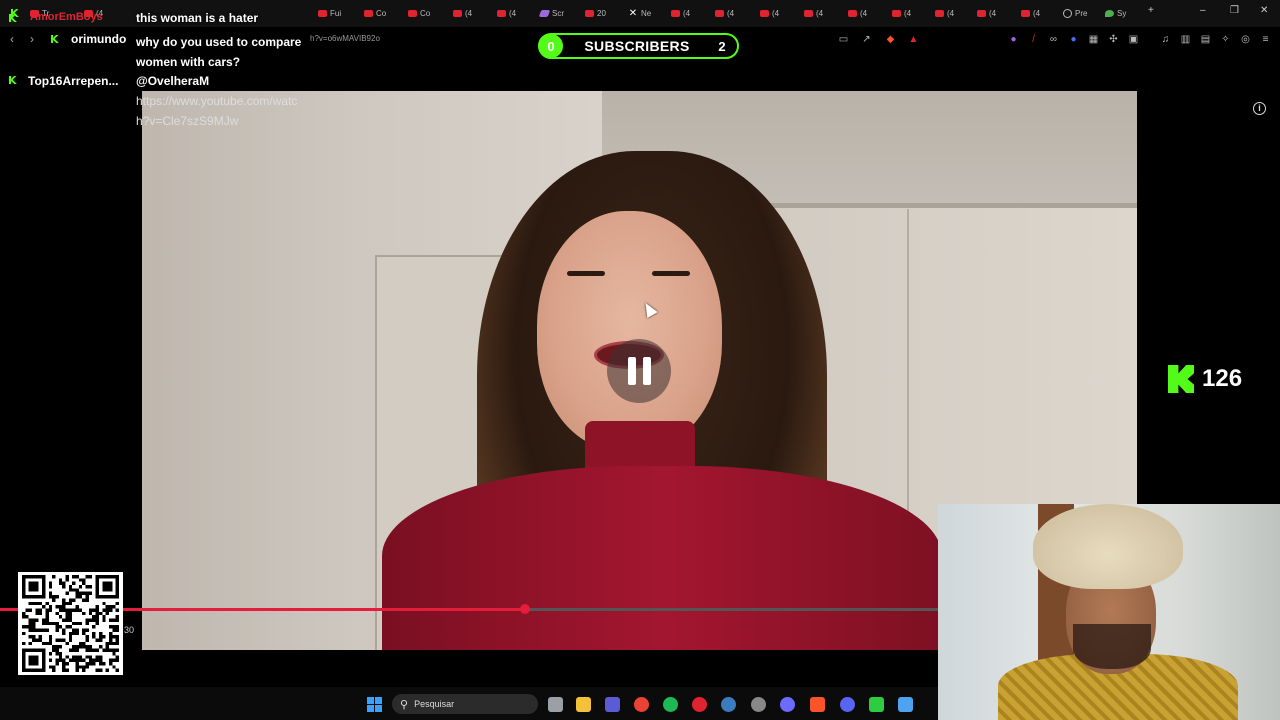 The height and width of the screenshot is (720, 1280). Describe the element at coordinates (1185, 39) in the screenshot. I see `sidebar-icon: ▥` at that location.